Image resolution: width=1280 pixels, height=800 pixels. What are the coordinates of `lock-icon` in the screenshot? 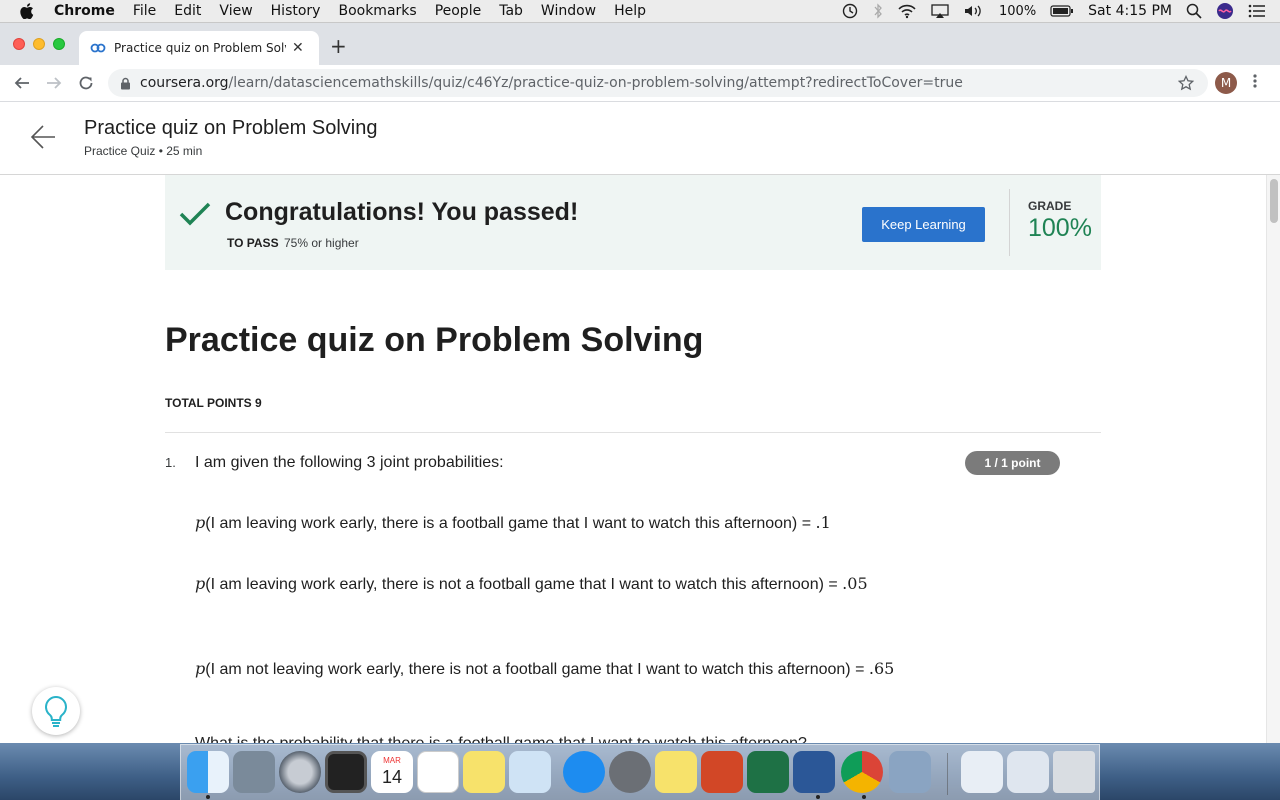 It's located at (125, 83).